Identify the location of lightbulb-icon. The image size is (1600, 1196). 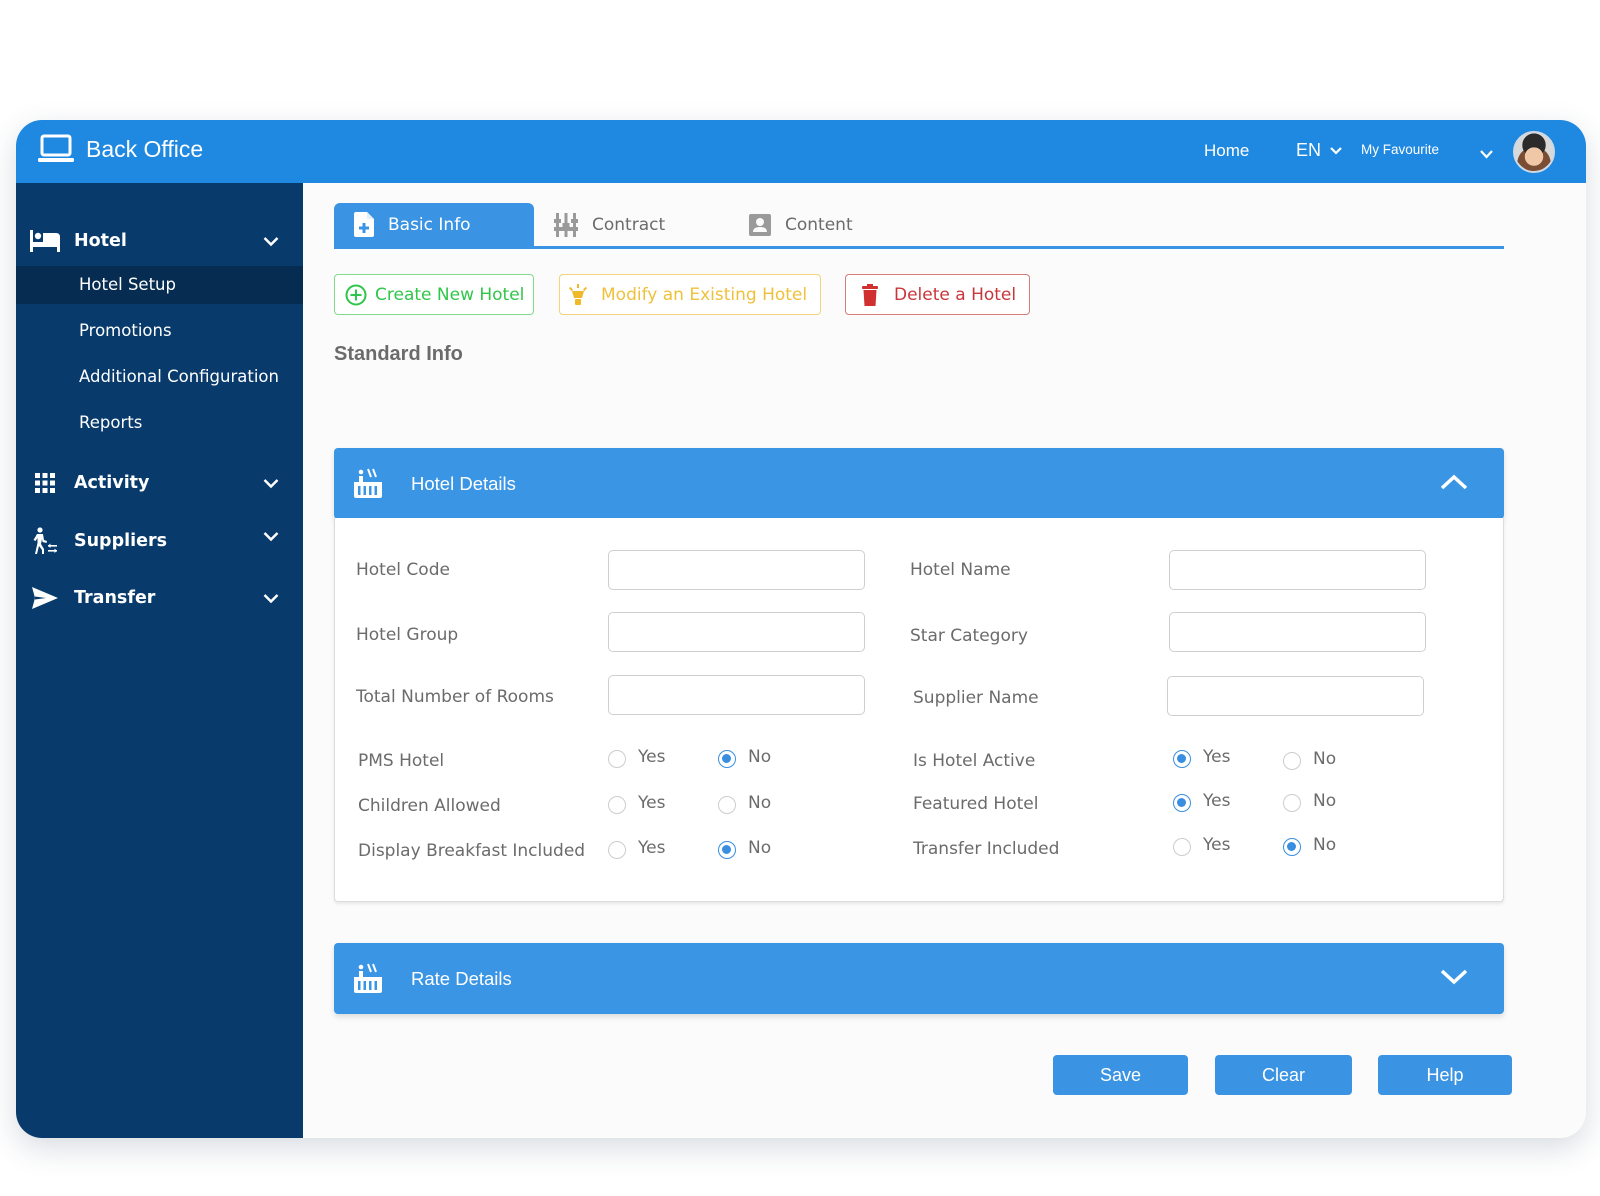
(578, 294).